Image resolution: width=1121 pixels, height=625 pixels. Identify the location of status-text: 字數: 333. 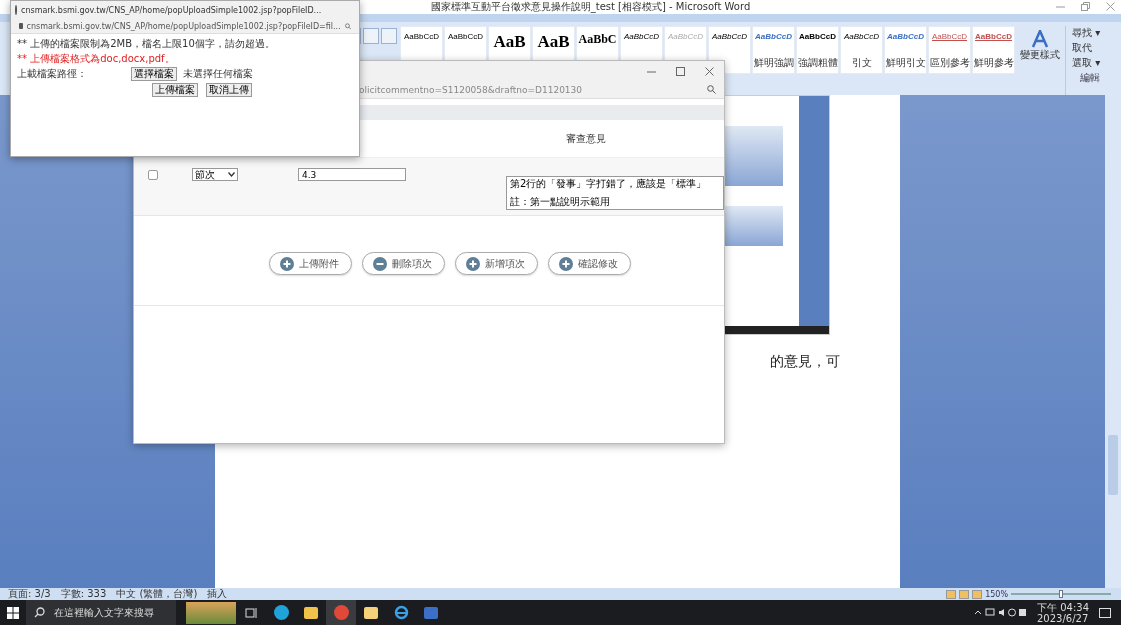
(83, 594).